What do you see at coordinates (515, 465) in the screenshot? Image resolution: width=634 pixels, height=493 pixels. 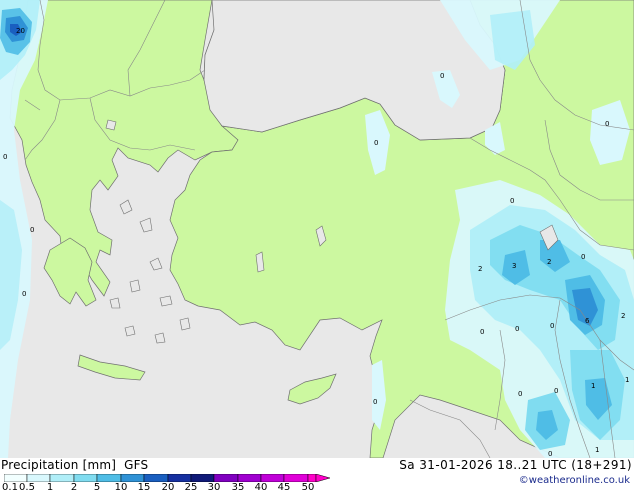 I see `valid-time: Sa 31-01-2026 18..21 UTC (18+291)` at bounding box center [515, 465].